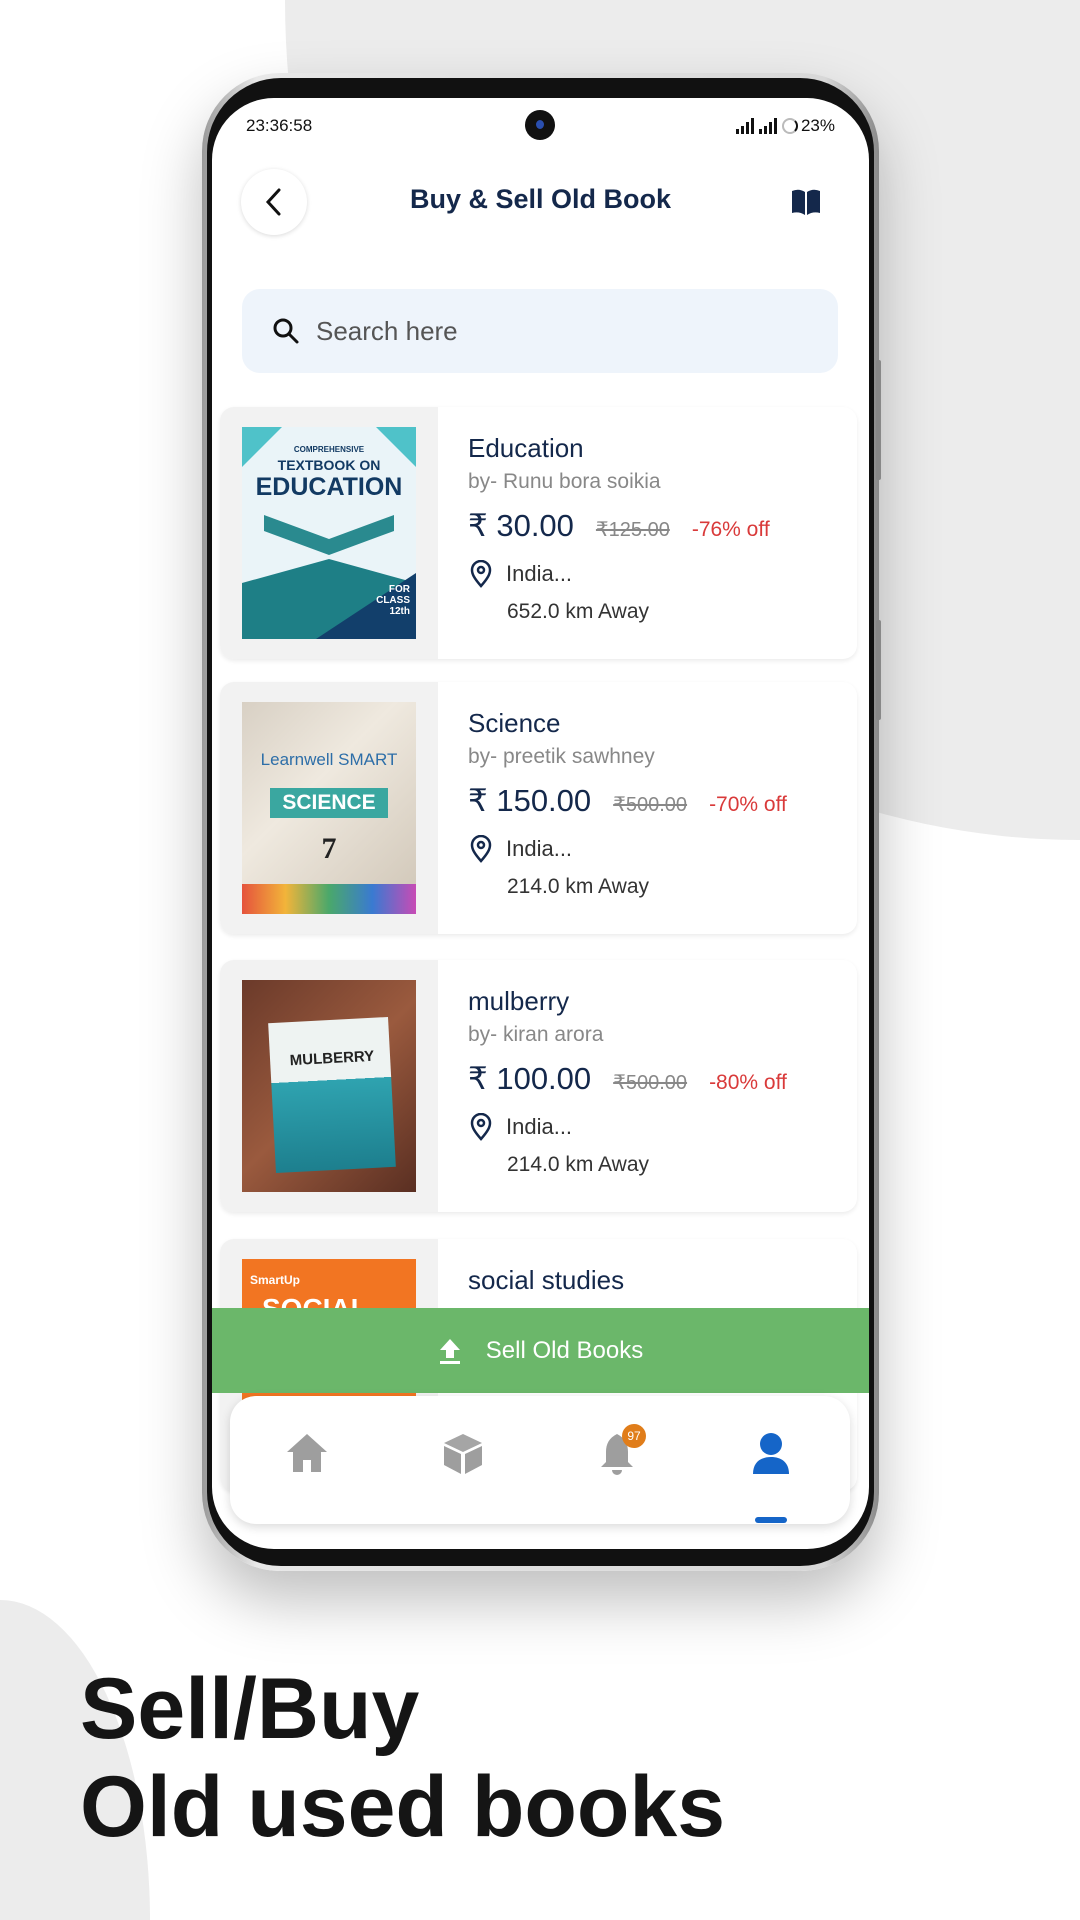 Image resolution: width=1080 pixels, height=1920 pixels. I want to click on book-title: mulberry, so click(519, 1001).